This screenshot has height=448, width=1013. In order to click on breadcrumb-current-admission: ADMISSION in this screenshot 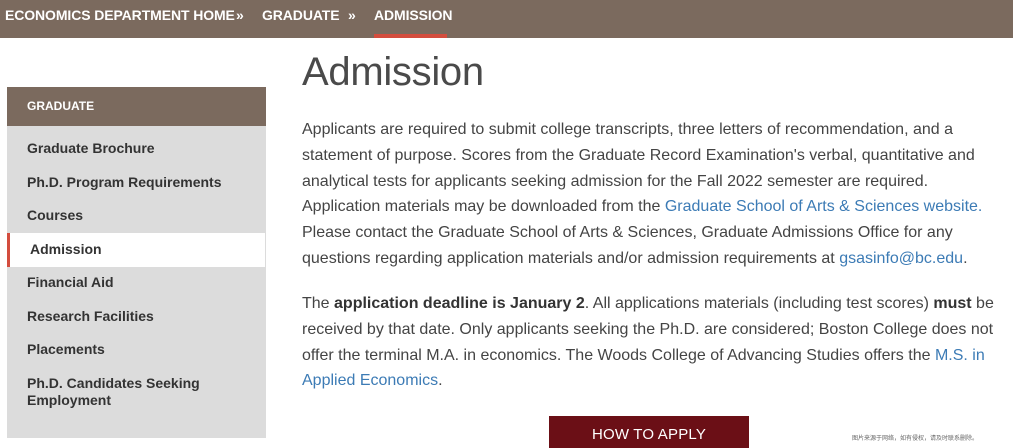, I will do `click(413, 15)`.